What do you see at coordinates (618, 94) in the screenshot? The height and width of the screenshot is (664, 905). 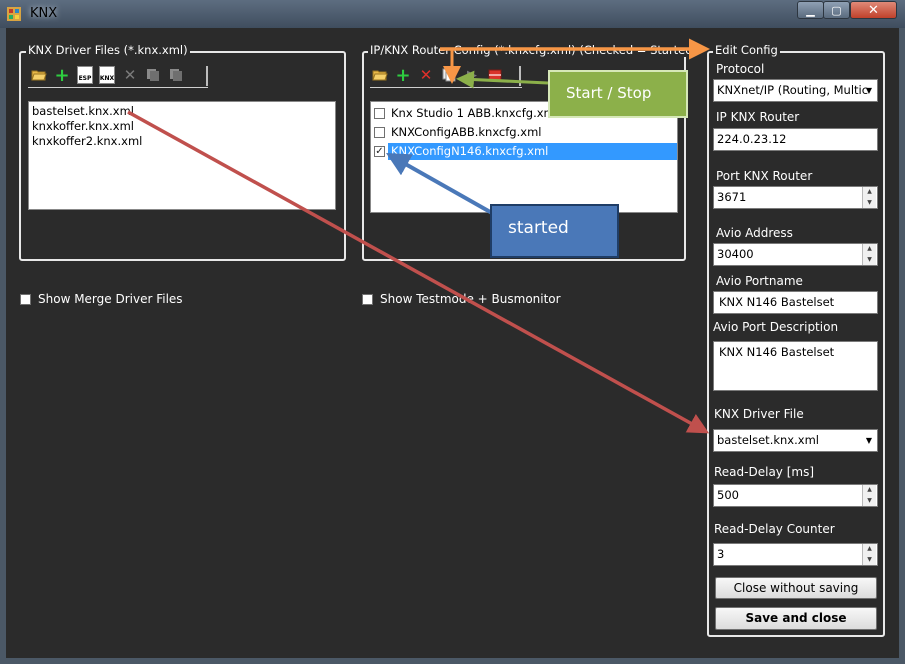 I see `start-stop-callout: Start / Stop` at bounding box center [618, 94].